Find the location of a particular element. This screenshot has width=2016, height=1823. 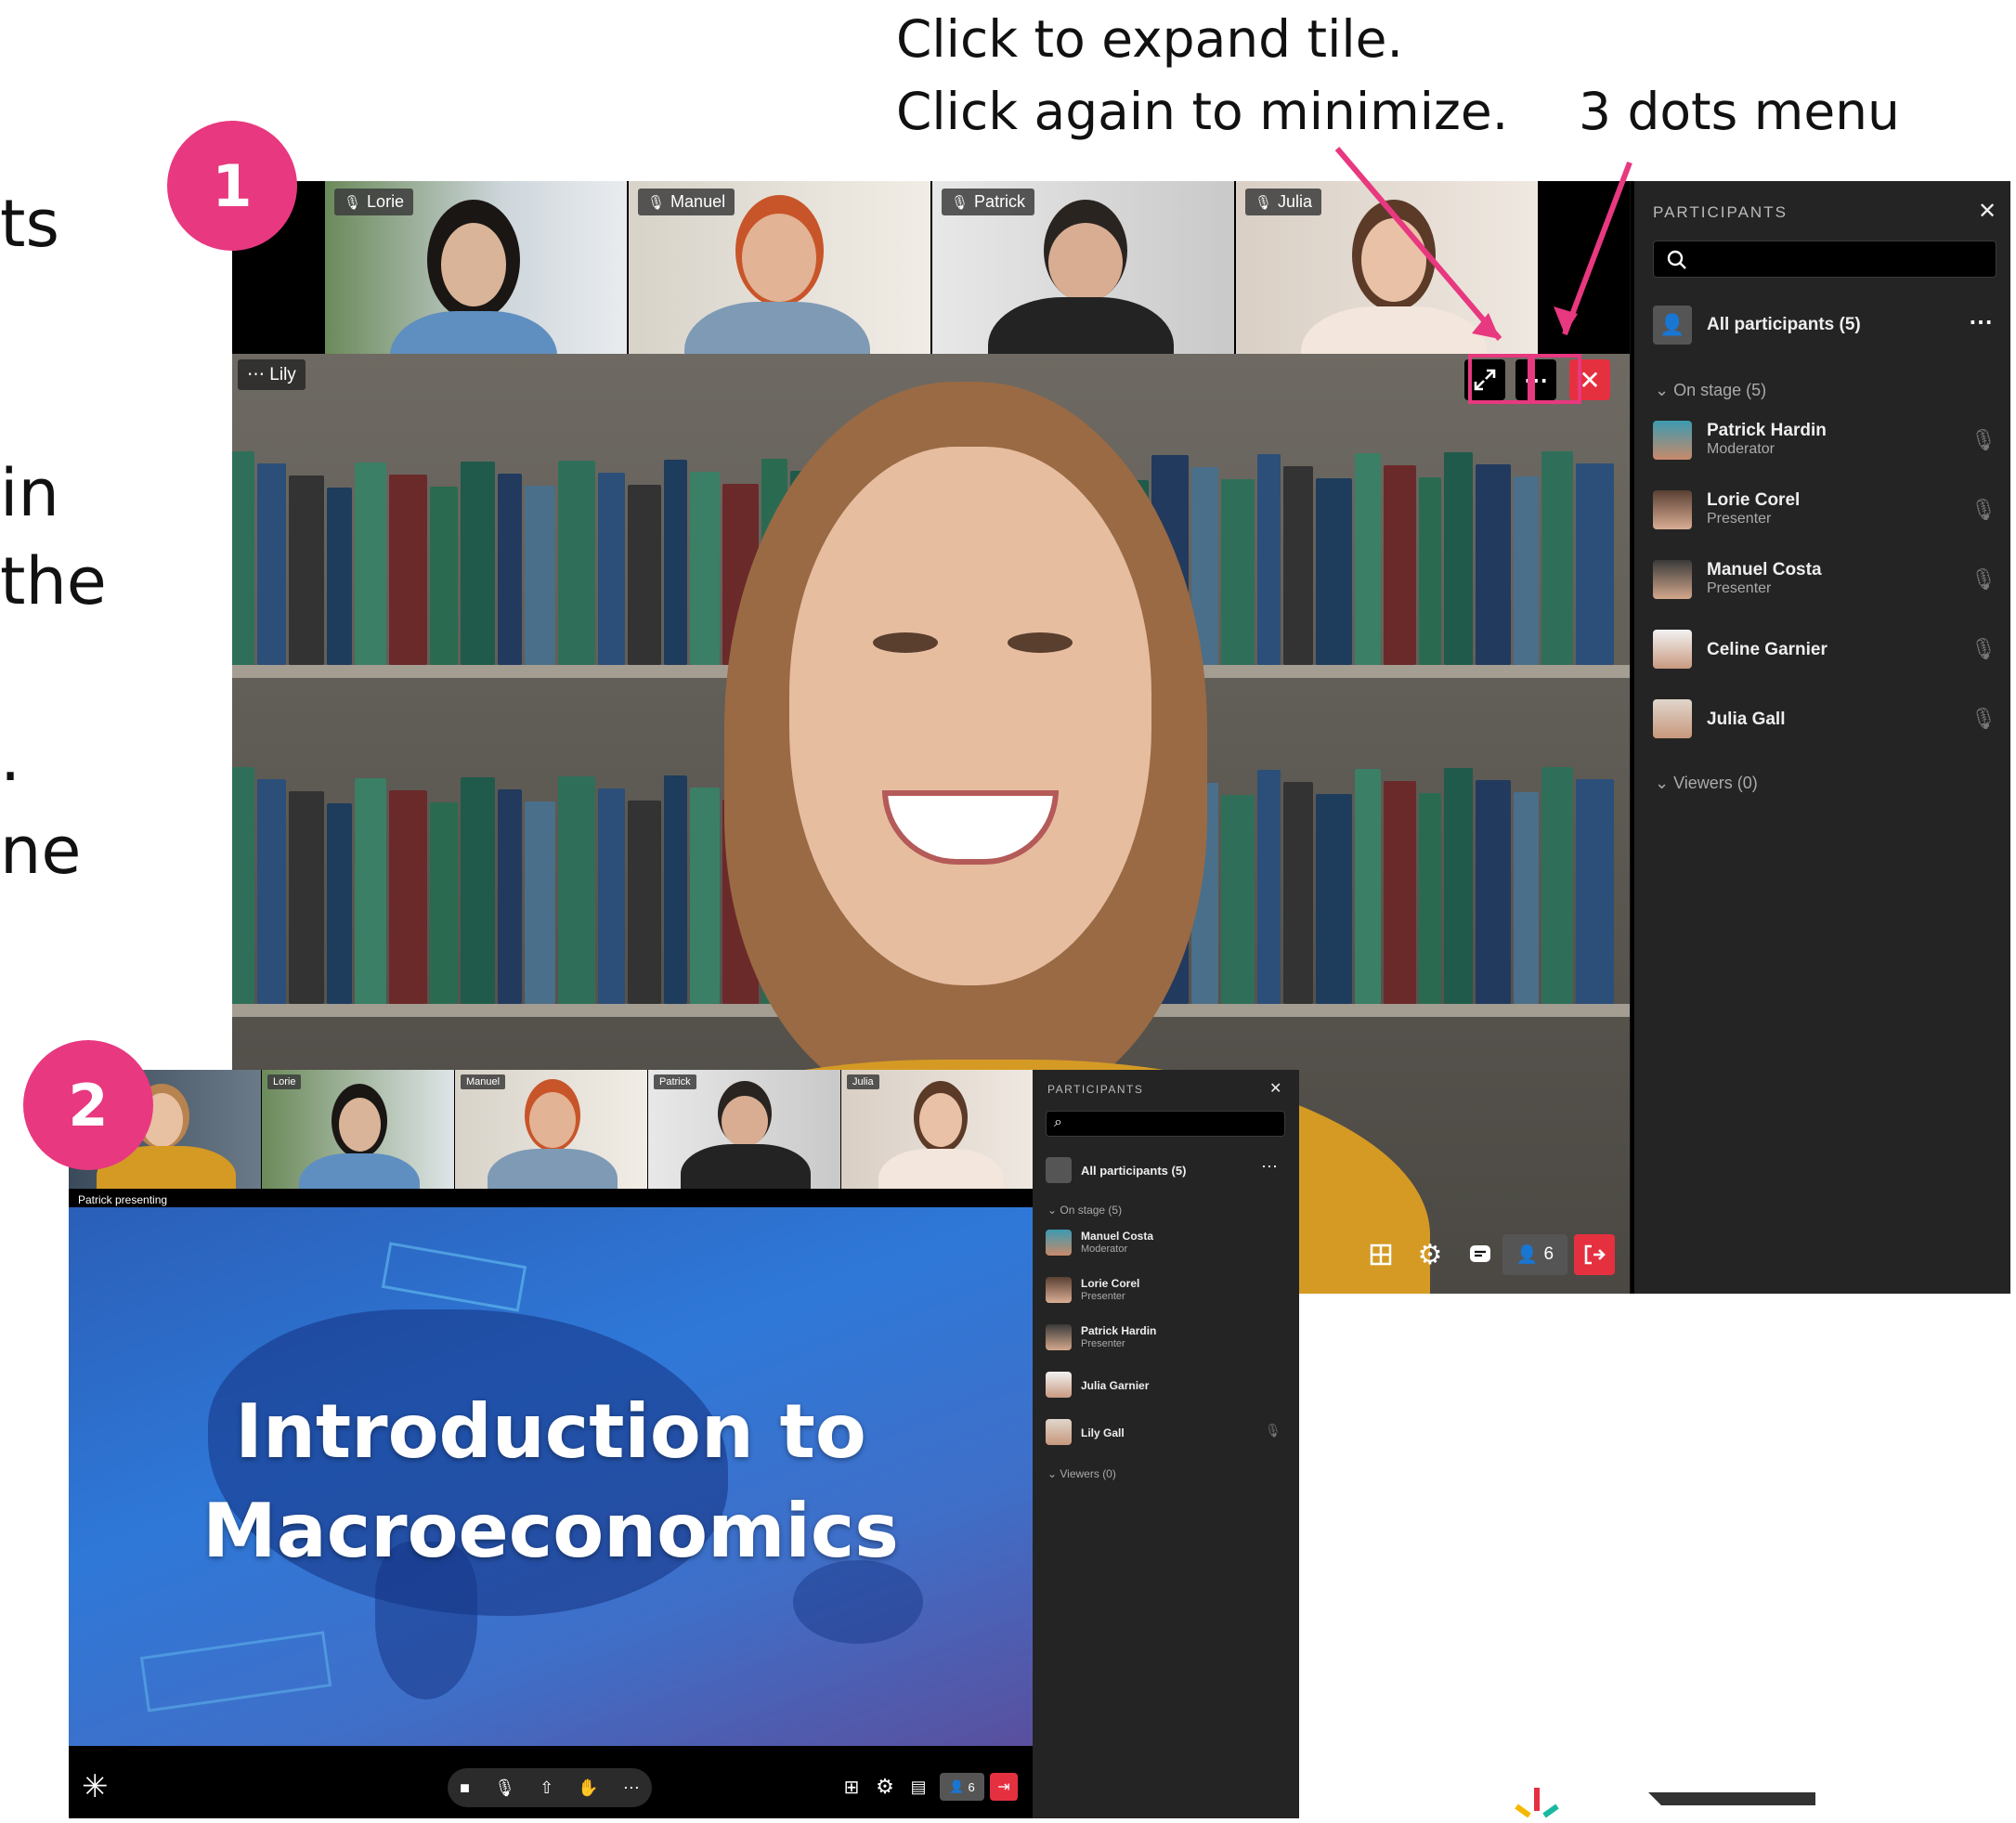

thumbnail-julia: Julia is located at coordinates (937, 1129).